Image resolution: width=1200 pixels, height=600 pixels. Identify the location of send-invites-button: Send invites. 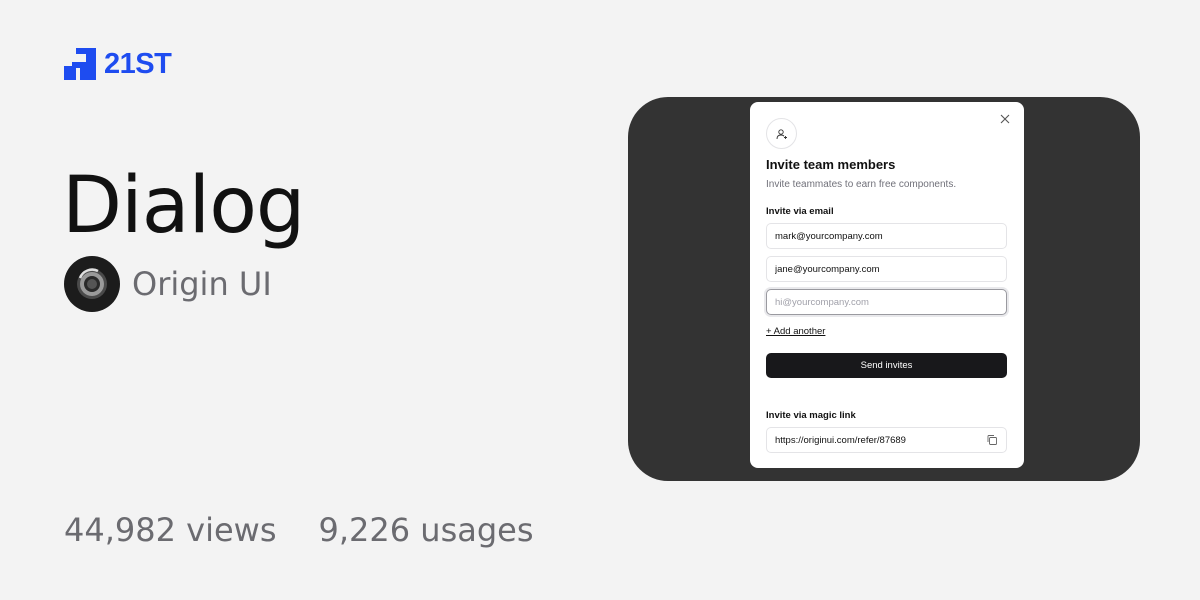
(886, 365).